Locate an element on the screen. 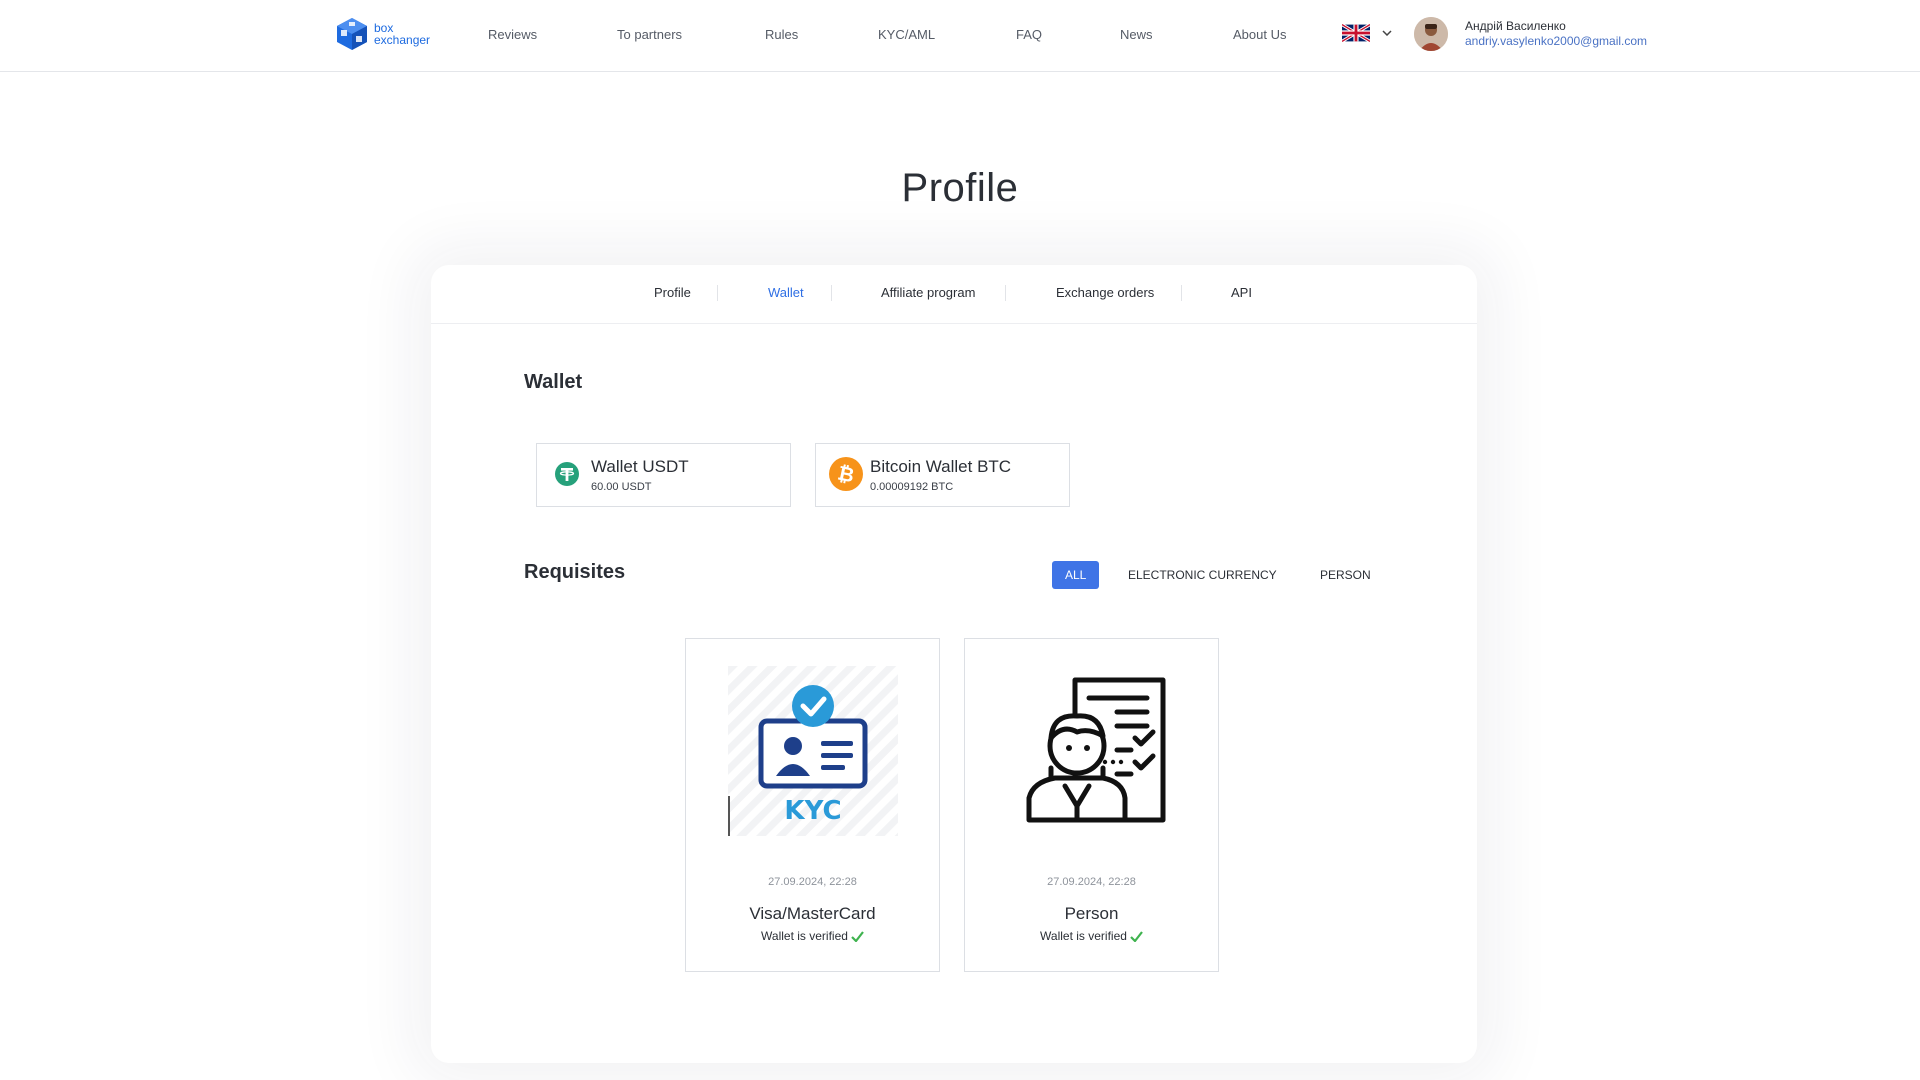 This screenshot has height=1080, width=1920. person-document-icon is located at coordinates (1096, 750).